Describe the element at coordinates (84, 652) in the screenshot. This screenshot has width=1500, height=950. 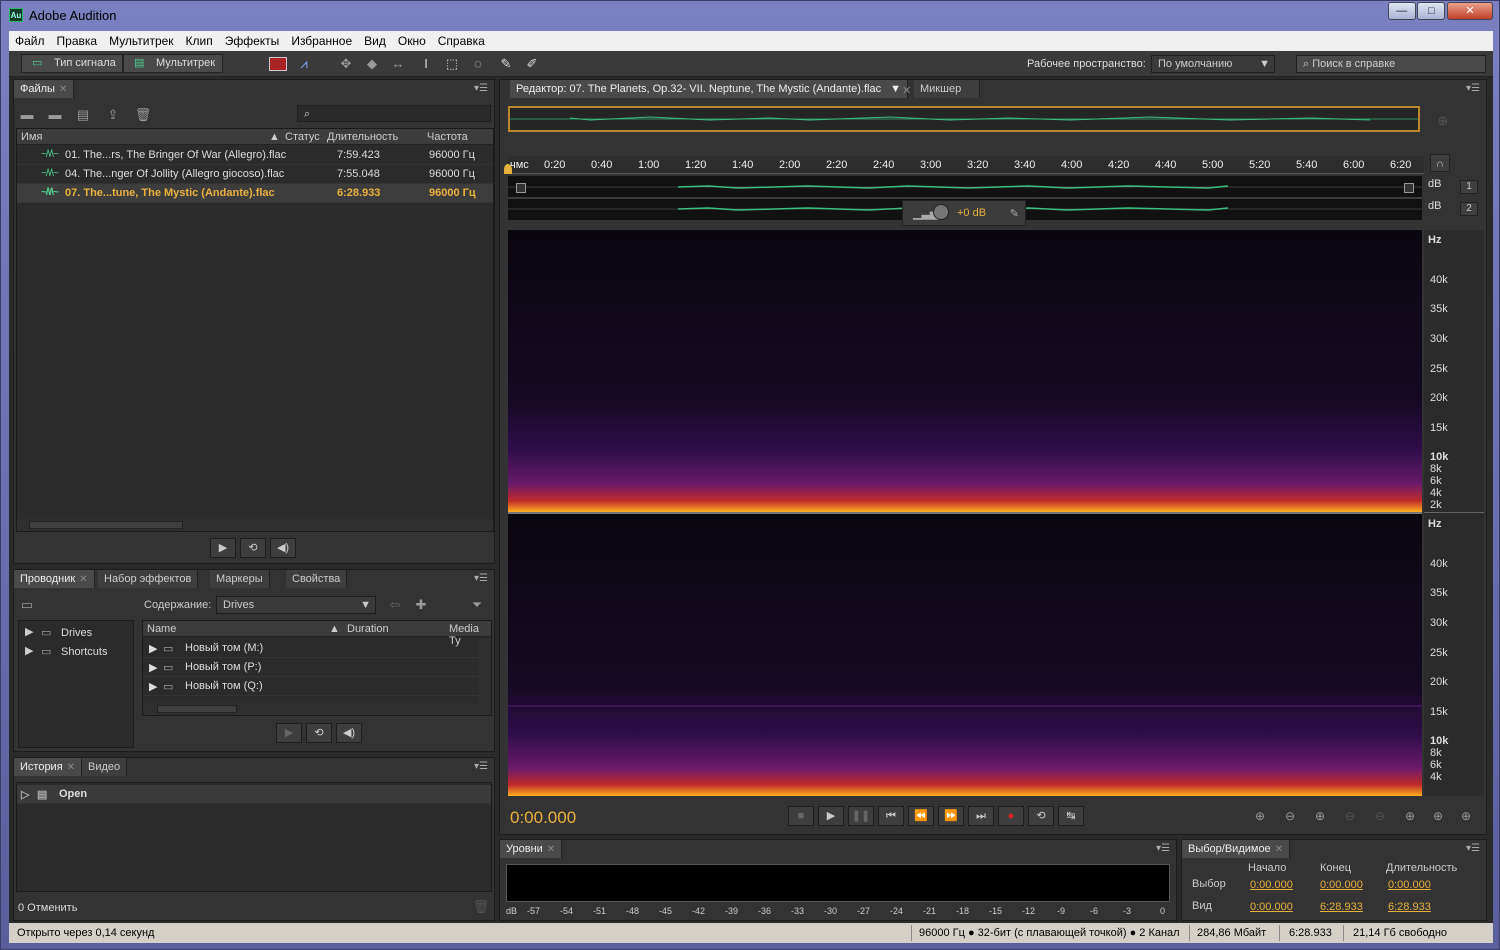
I see `tree-item-shortcuts: Shortcuts` at that location.